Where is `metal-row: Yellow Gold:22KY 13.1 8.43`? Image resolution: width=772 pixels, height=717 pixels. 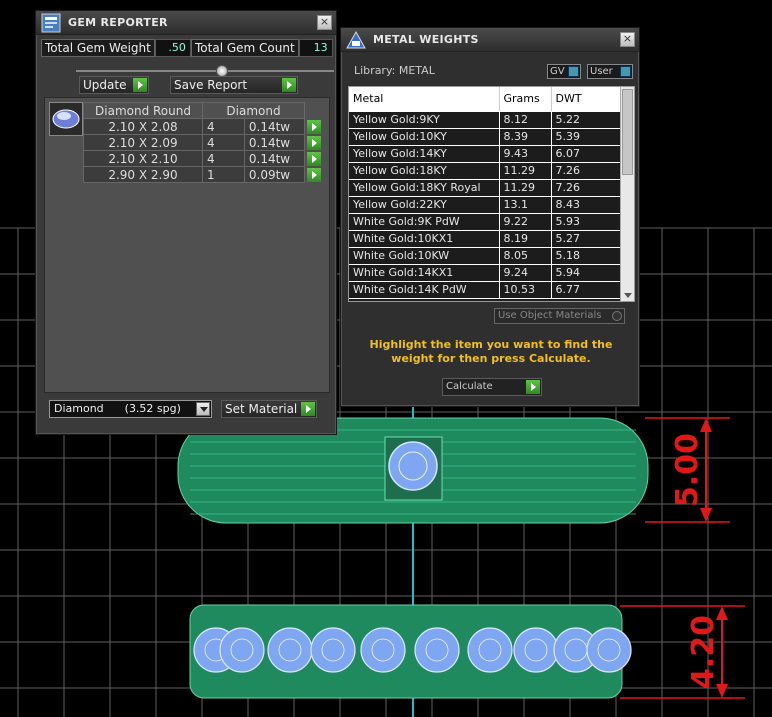 metal-row: Yellow Gold:22KY 13.1 8.43 is located at coordinates (485, 205).